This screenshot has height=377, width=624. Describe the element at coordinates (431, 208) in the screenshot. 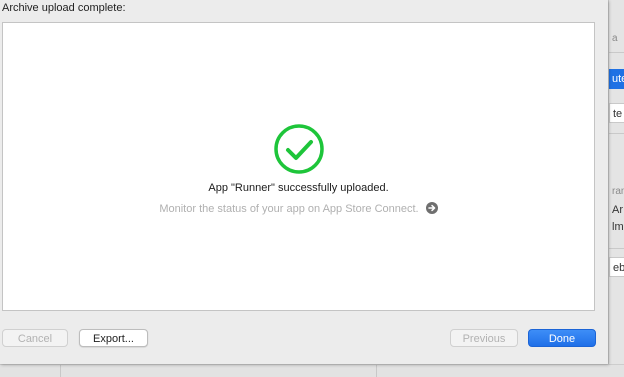

I see `arrow-right-circle-icon` at that location.